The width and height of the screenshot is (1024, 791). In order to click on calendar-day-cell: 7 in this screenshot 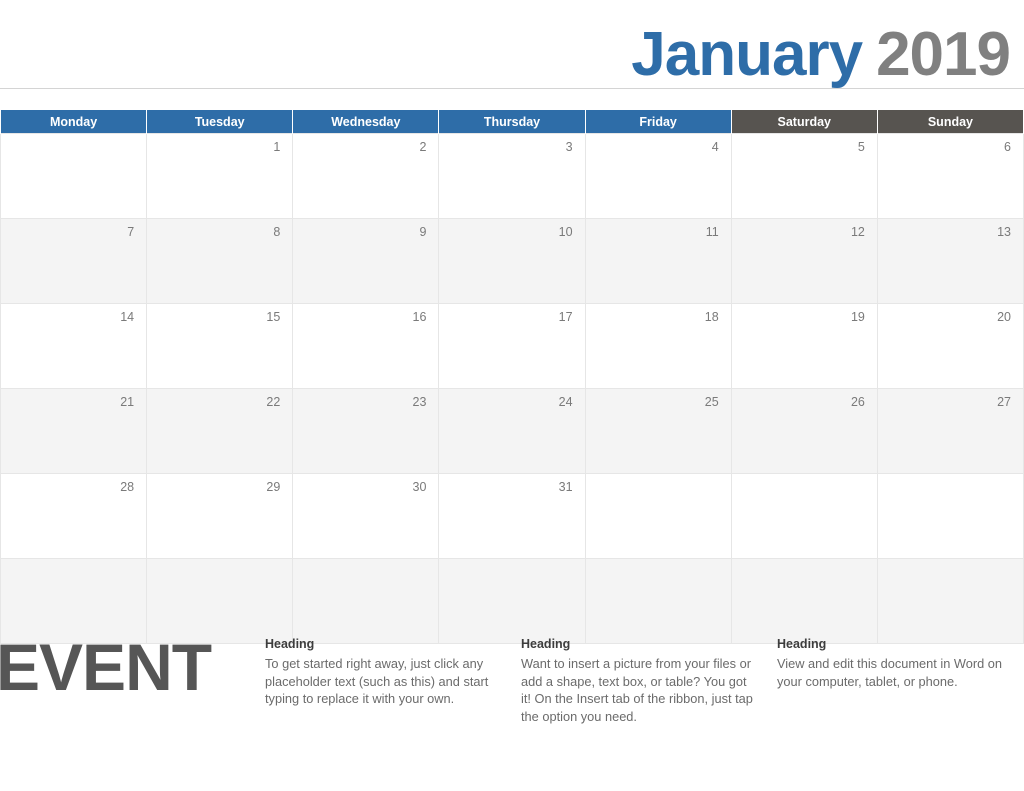, I will do `click(74, 261)`.